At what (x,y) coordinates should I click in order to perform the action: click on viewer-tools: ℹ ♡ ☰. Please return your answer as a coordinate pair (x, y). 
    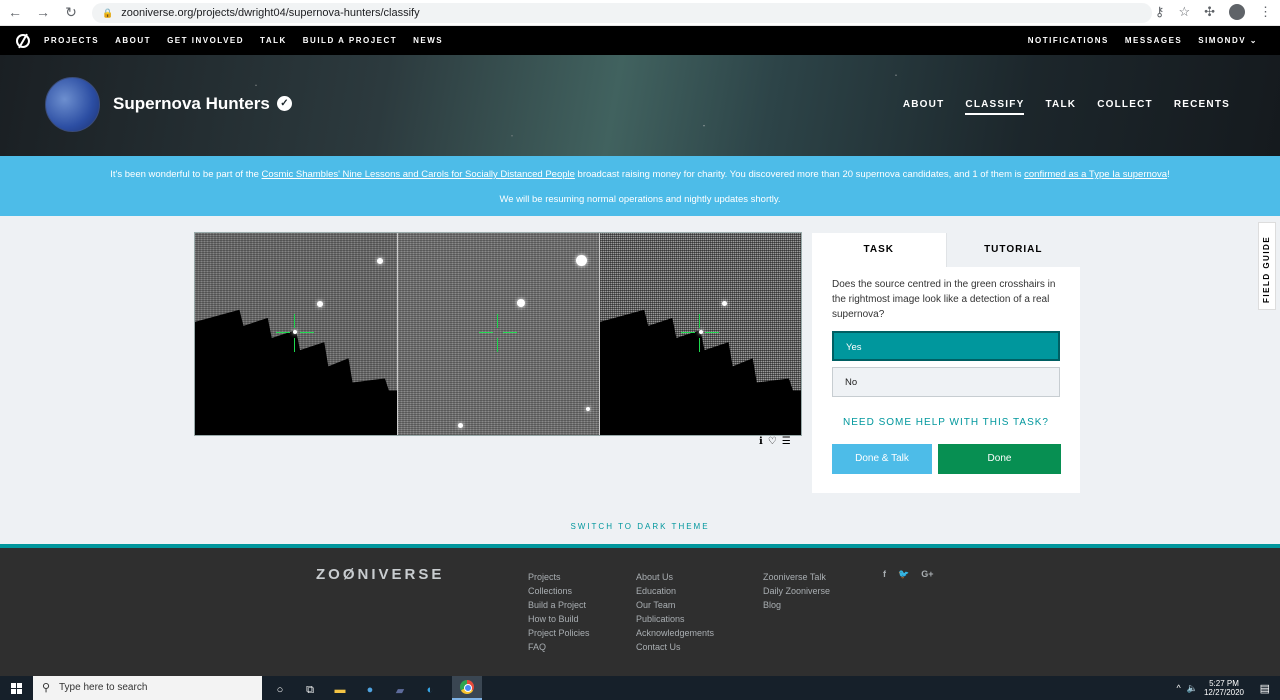
    Looking at the image, I should click on (775, 441).